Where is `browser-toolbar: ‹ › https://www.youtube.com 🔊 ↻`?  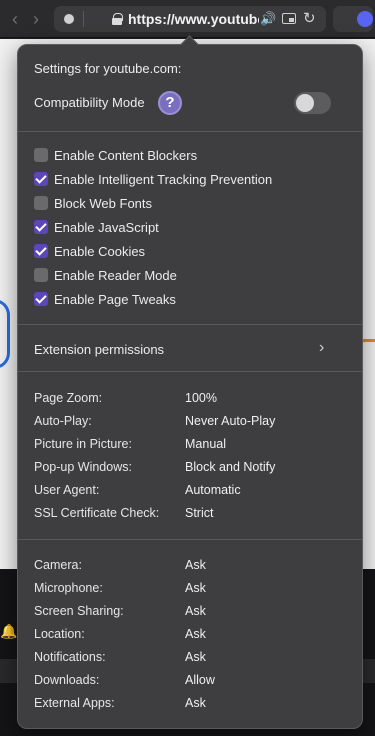 browser-toolbar: ‹ › https://www.youtube.com 🔊 ↻ is located at coordinates (187, 19).